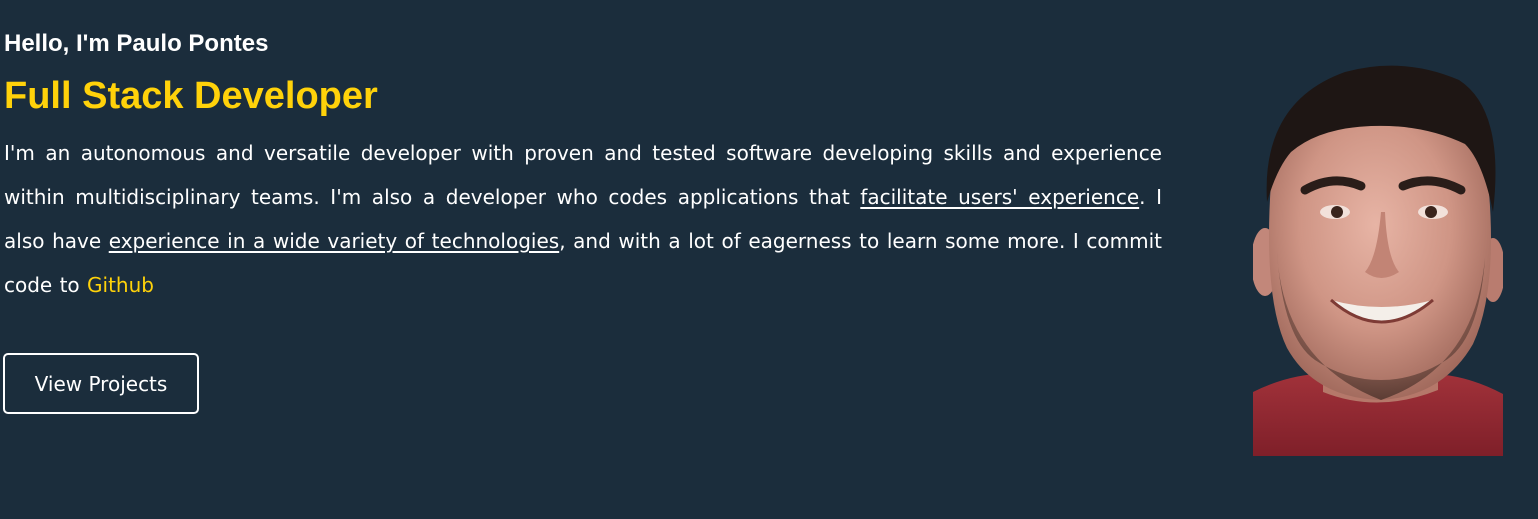 This screenshot has height=519, width=1538. Describe the element at coordinates (120, 285) in the screenshot. I see `github-link: Github` at that location.